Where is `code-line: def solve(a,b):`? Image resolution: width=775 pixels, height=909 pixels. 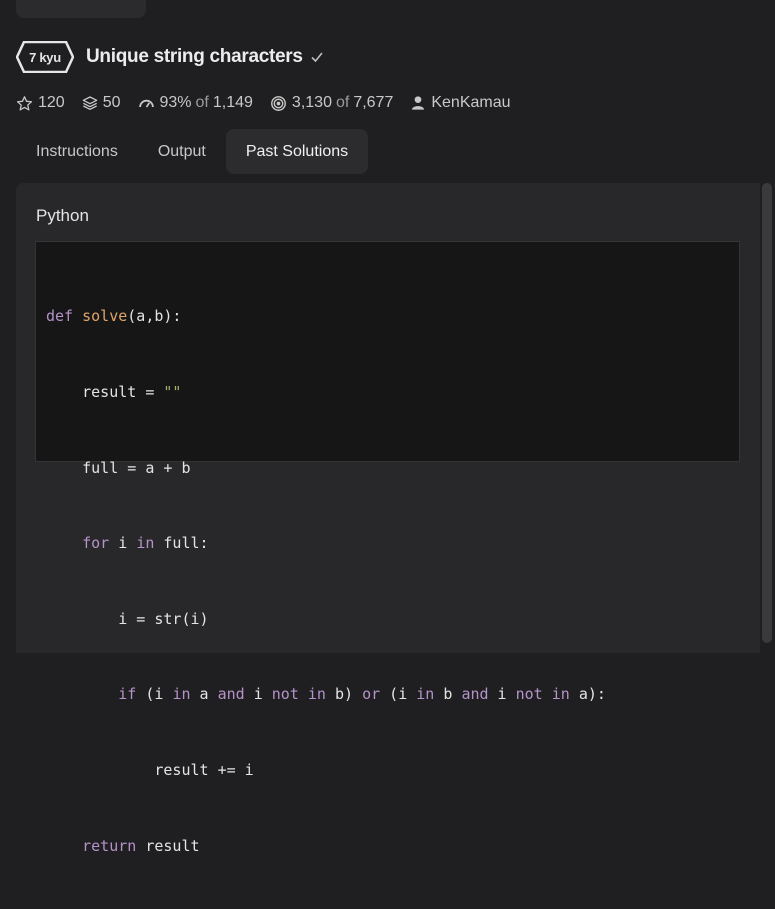
code-line: def solve(a,b): is located at coordinates (114, 316).